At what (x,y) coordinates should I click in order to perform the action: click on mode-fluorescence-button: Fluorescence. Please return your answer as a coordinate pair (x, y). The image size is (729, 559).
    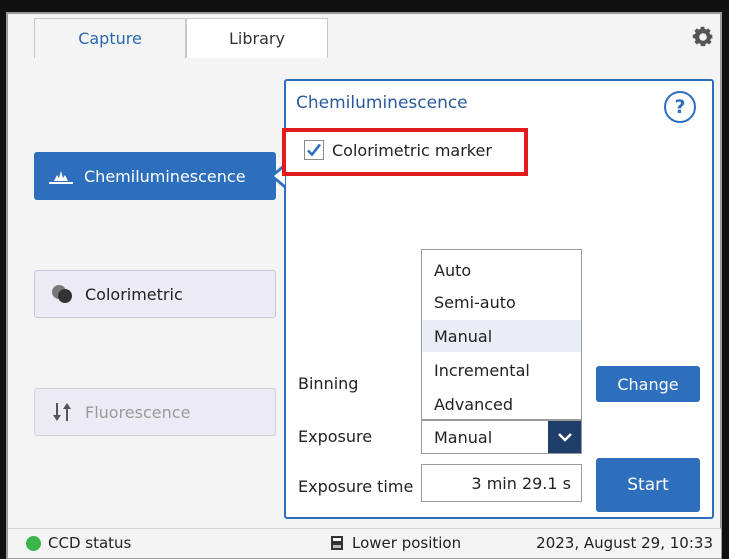
    Looking at the image, I should click on (155, 412).